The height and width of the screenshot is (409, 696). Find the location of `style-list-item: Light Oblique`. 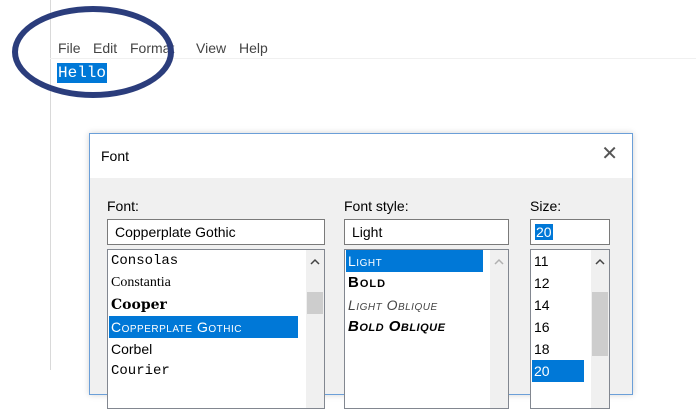

style-list-item: Light Oblique is located at coordinates (414, 305).